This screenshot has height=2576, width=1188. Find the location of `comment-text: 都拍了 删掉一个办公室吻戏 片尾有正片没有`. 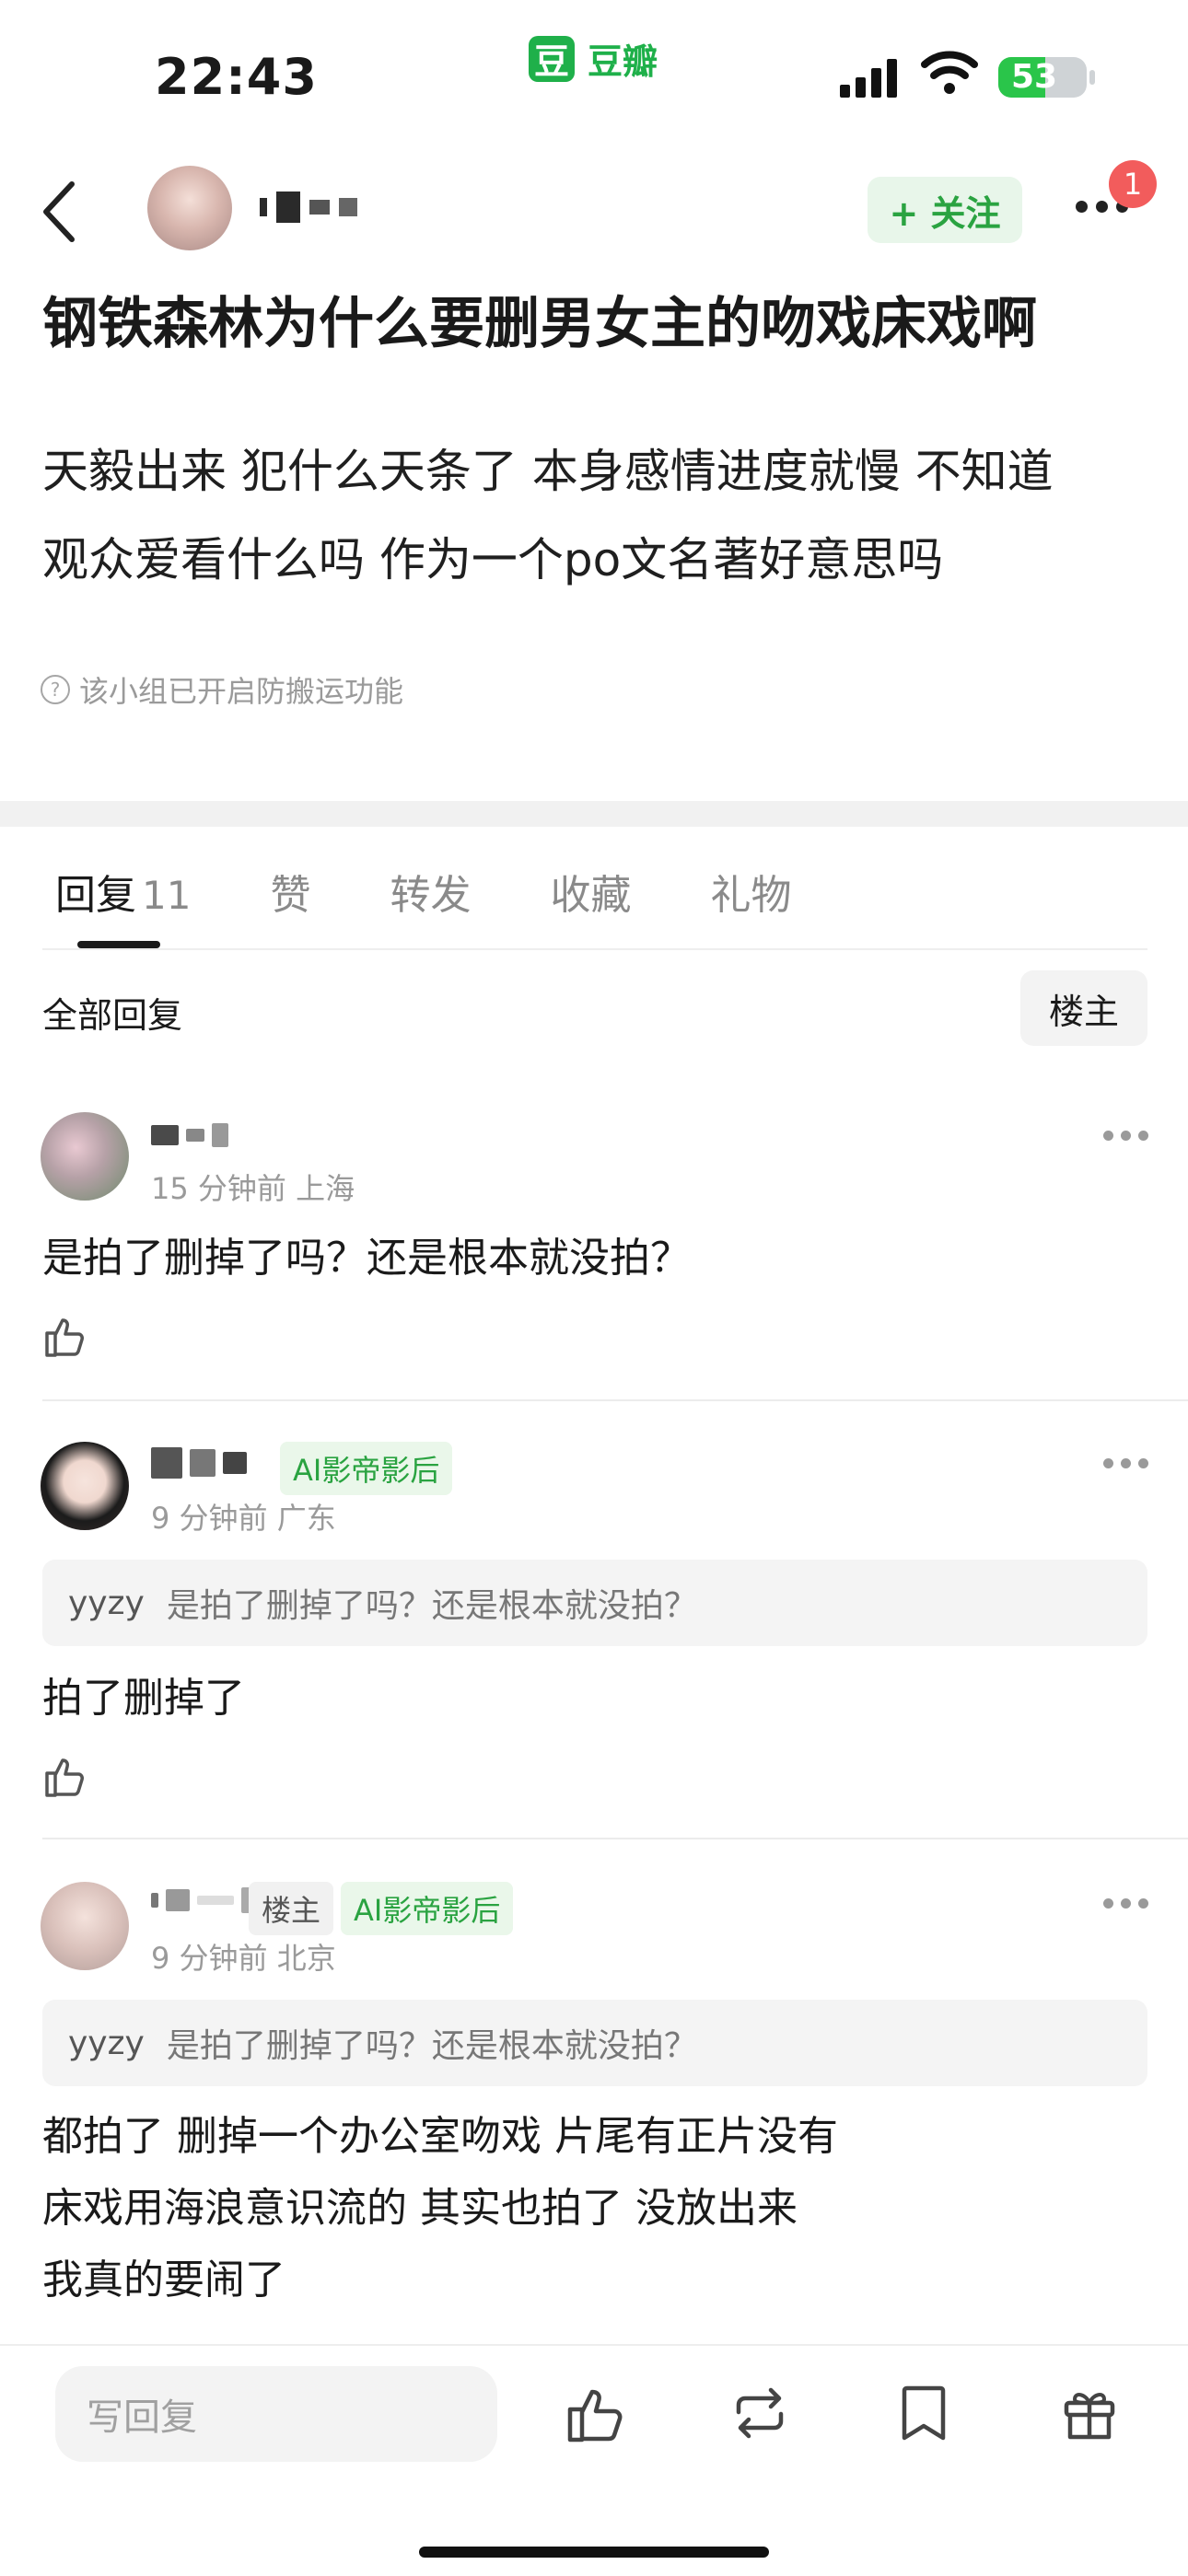

comment-text: 都拍了 删掉一个办公室吻戏 片尾有正片没有 is located at coordinates (440, 2136).